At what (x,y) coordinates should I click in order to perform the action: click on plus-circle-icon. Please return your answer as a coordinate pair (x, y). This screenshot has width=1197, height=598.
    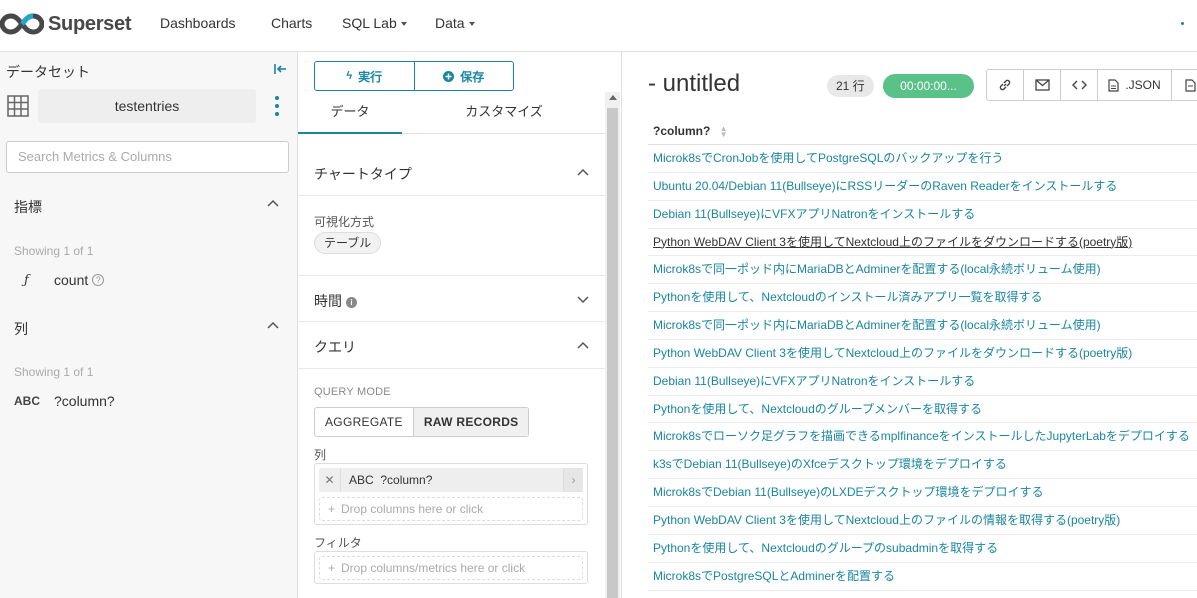
    Looking at the image, I should click on (449, 76).